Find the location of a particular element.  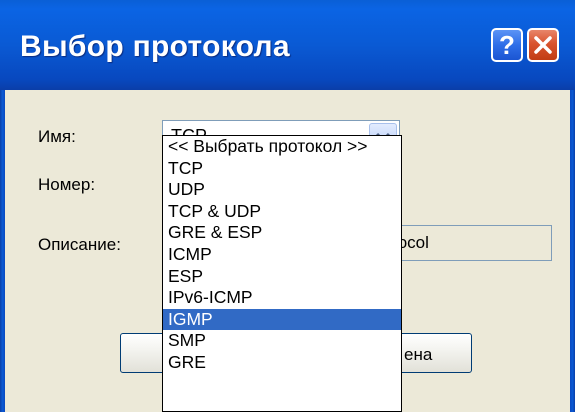

description-field: tocol is located at coordinates (472, 243).